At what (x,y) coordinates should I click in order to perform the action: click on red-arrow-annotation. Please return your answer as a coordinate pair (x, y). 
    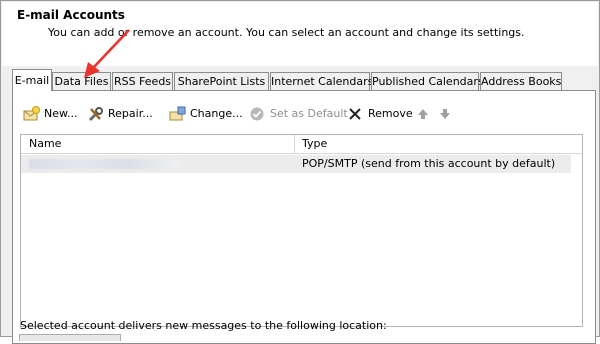
    Looking at the image, I should click on (107, 53).